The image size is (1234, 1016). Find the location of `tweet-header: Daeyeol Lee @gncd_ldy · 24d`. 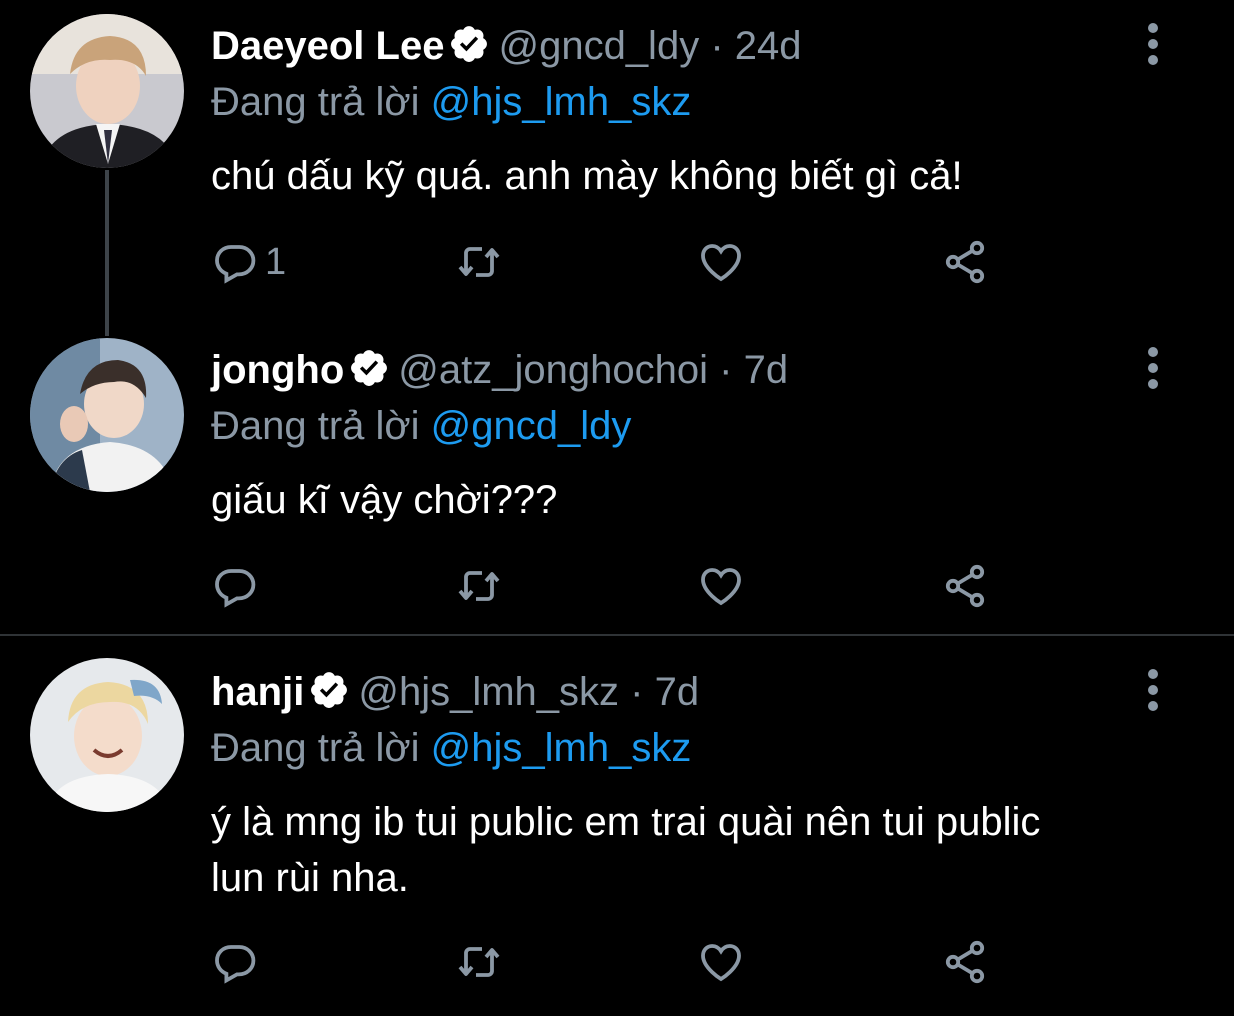

tweet-header: Daeyeol Lee @gncd_ldy · 24d is located at coordinates (506, 46).